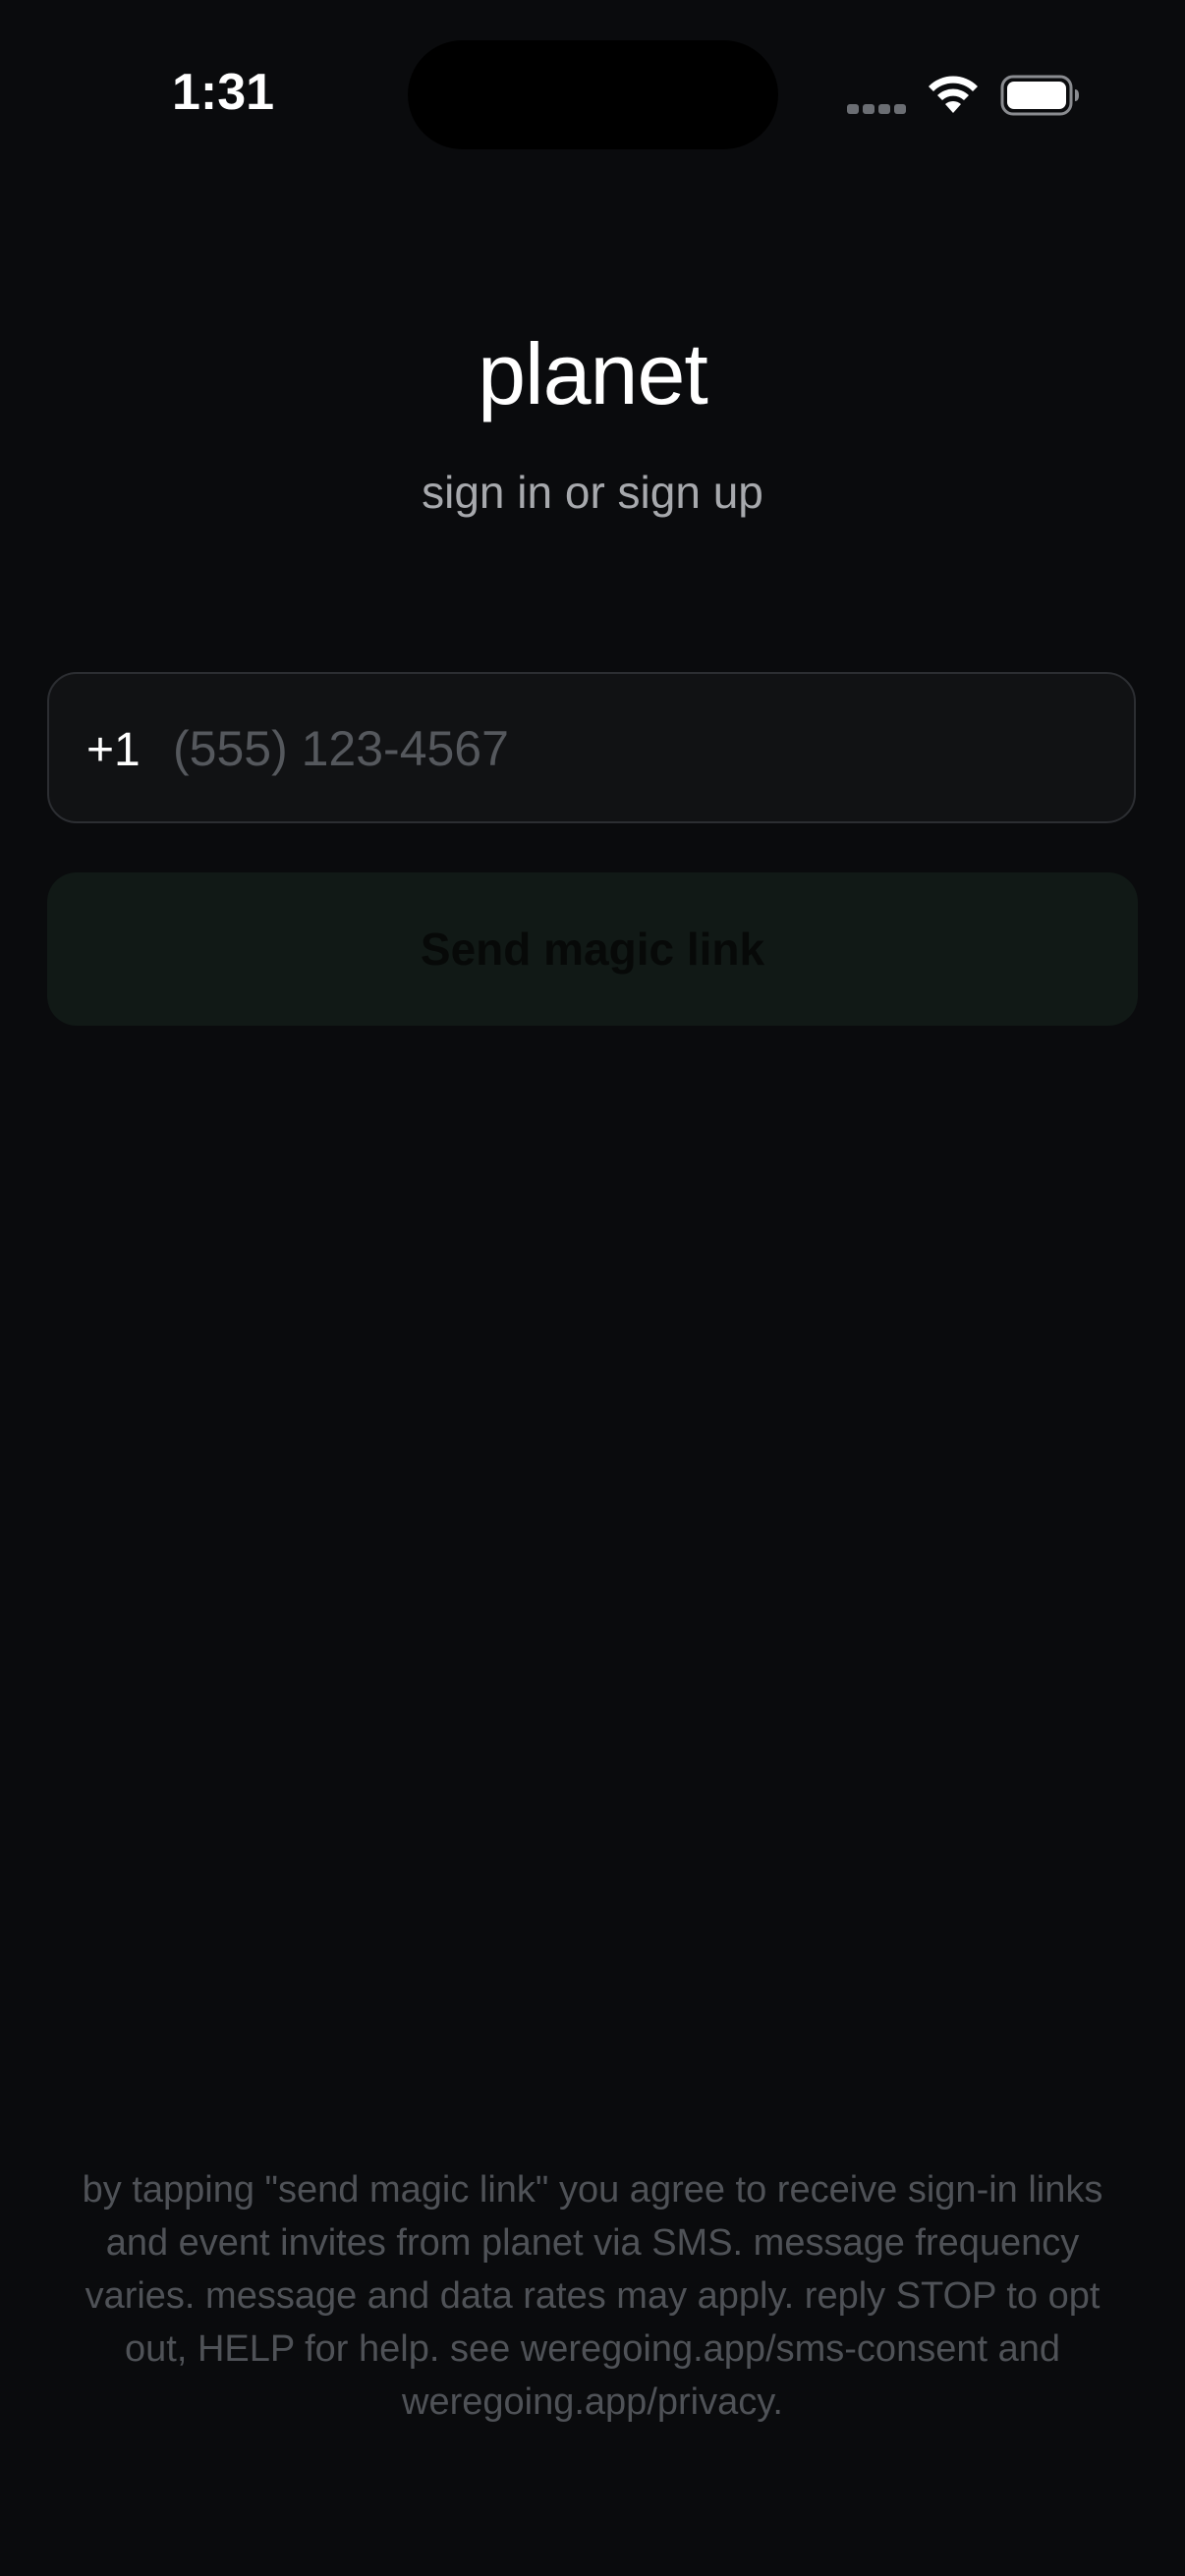 The height and width of the screenshot is (2576, 1185). Describe the element at coordinates (1040, 95) in the screenshot. I see `battery-icon` at that location.